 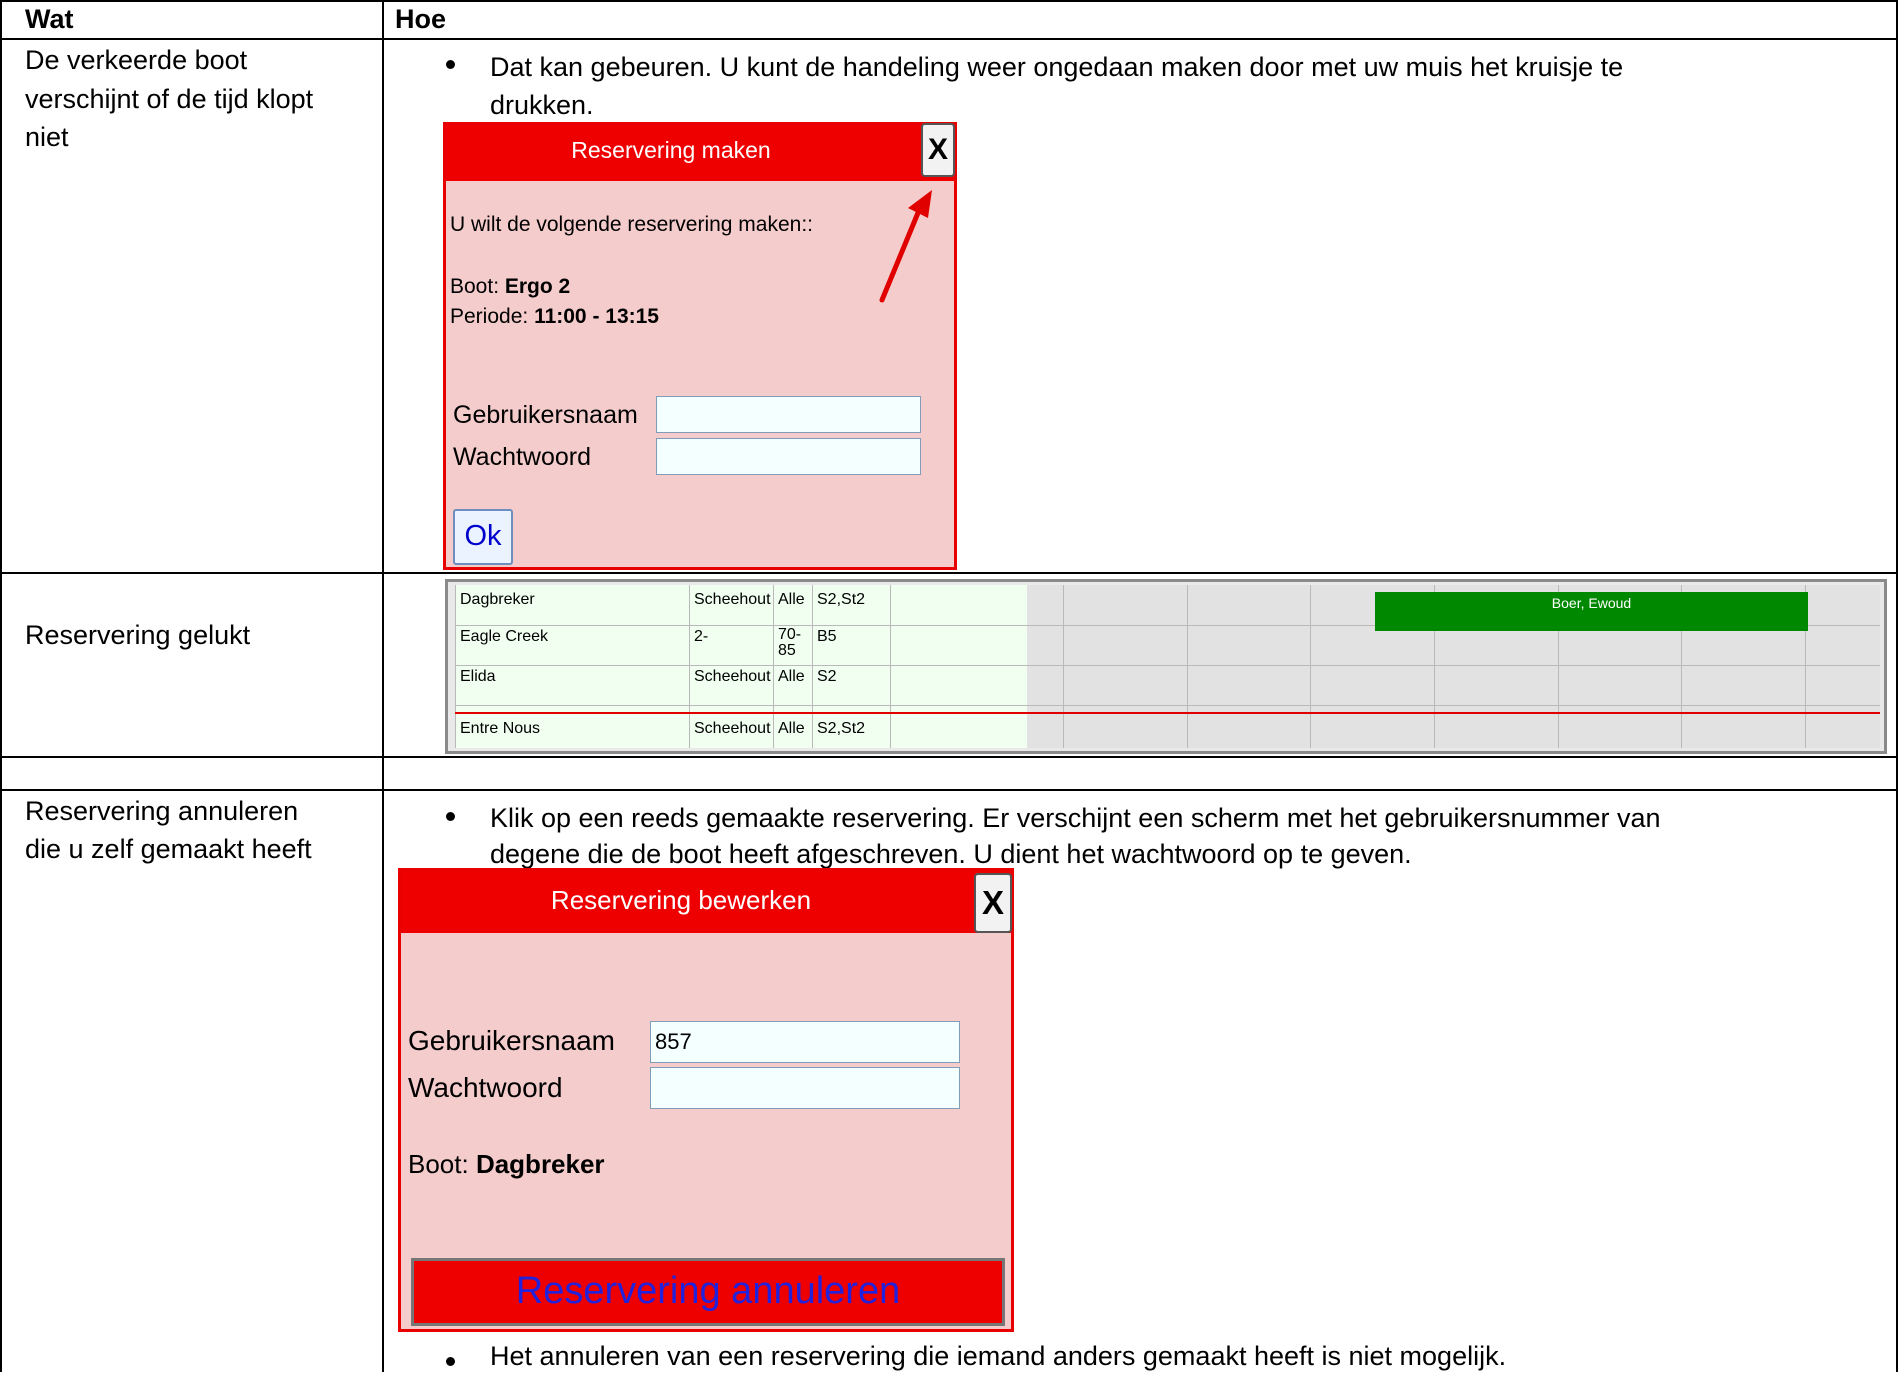 What do you see at coordinates (681, 900) in the screenshot?
I see `dialog-title: Reservering bewerken` at bounding box center [681, 900].